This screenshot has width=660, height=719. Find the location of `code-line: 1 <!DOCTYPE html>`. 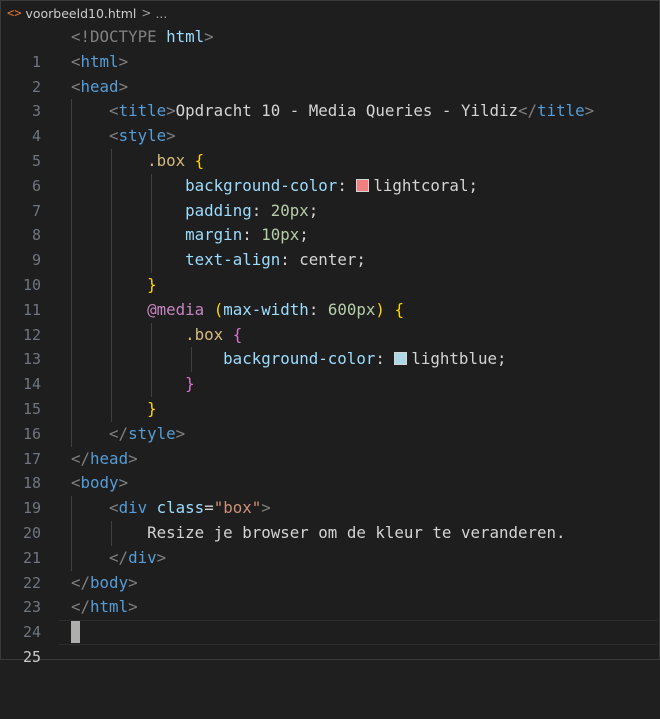

code-line: 1 <!DOCTYPE html> is located at coordinates (330, 48).